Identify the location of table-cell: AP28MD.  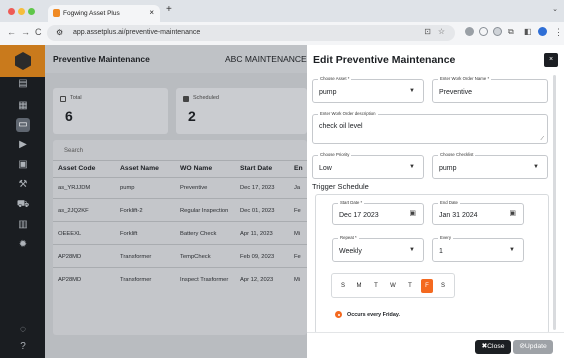
(70, 257).